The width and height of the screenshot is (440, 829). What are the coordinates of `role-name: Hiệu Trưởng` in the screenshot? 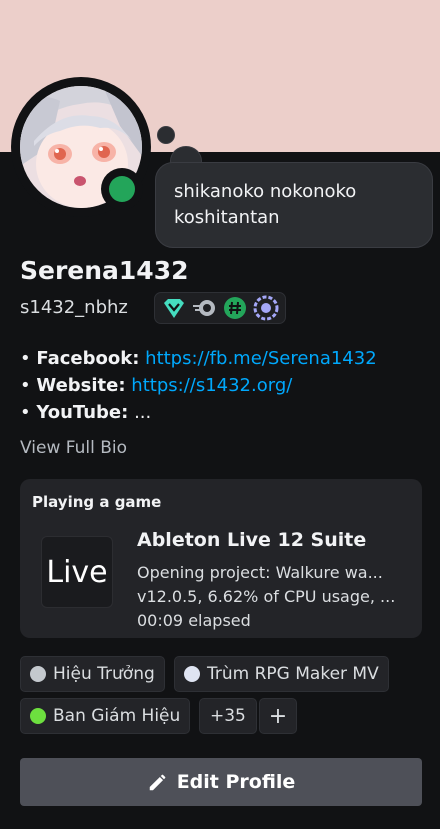 It's located at (104, 674).